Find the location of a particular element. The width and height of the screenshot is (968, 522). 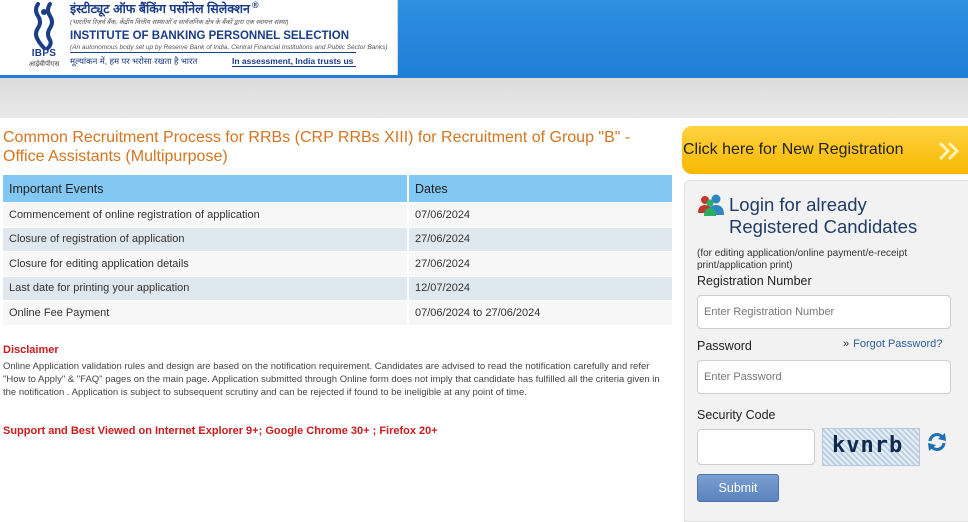

new-registration-button: Click here for New Registration is located at coordinates (825, 150).